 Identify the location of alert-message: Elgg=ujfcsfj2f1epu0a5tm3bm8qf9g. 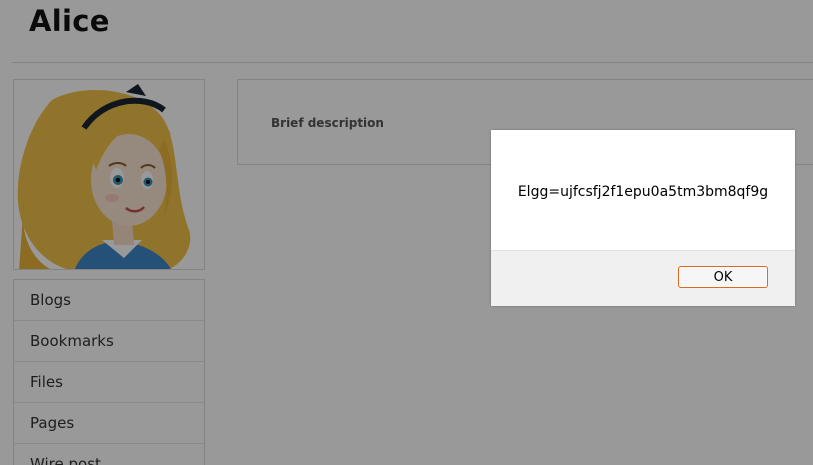
(643, 191).